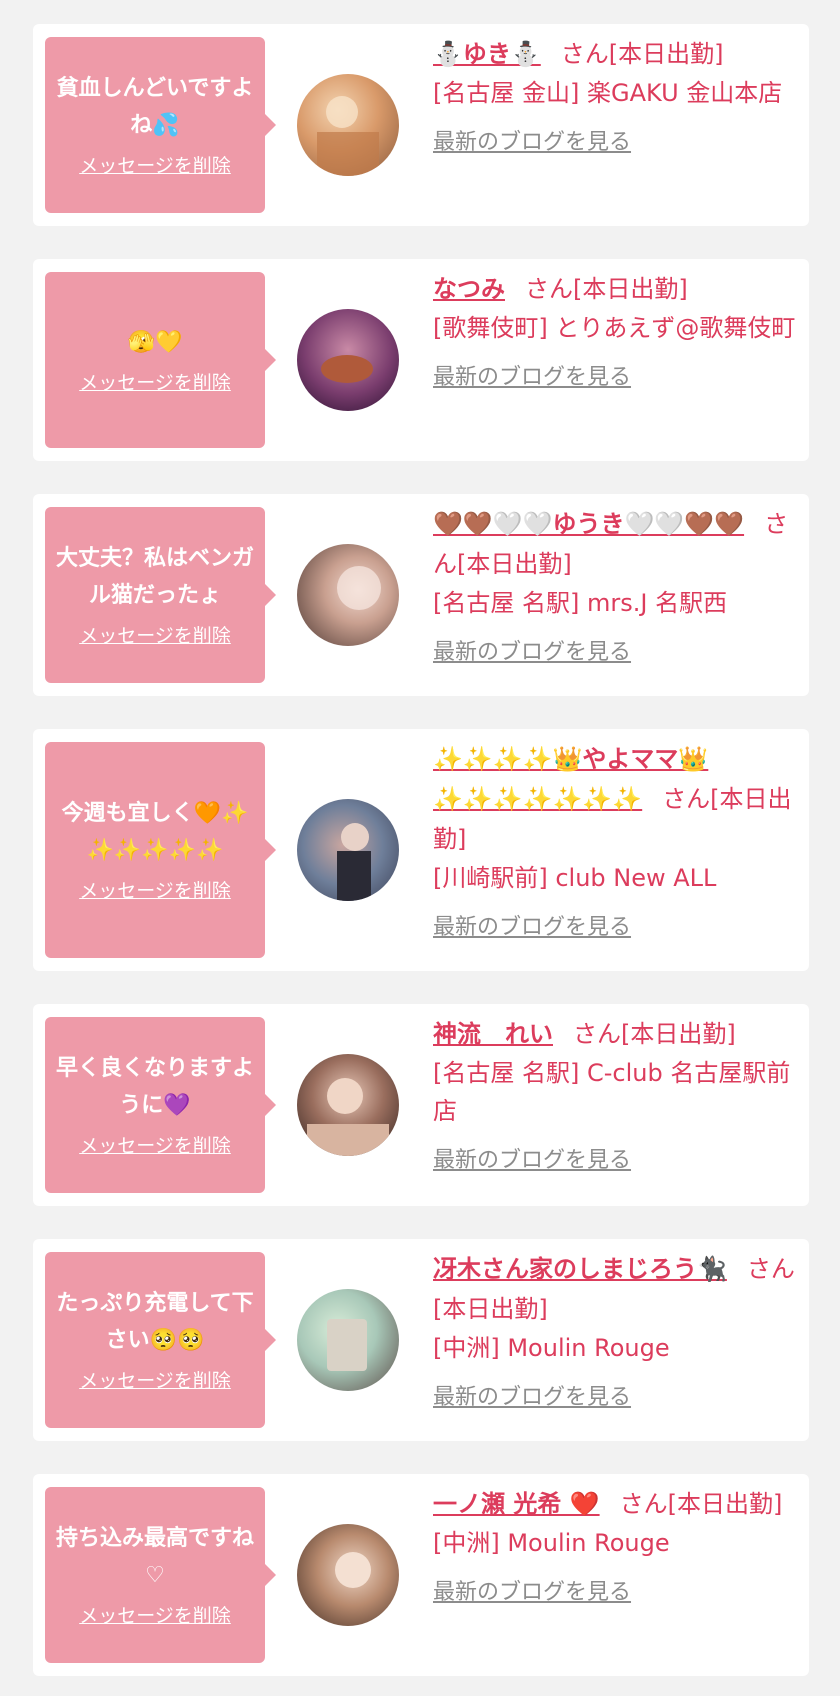  I want to click on message-bubble: 今週も宜しく🧡✨✨✨✨✨✨ メッセージを削除, so click(160, 850).